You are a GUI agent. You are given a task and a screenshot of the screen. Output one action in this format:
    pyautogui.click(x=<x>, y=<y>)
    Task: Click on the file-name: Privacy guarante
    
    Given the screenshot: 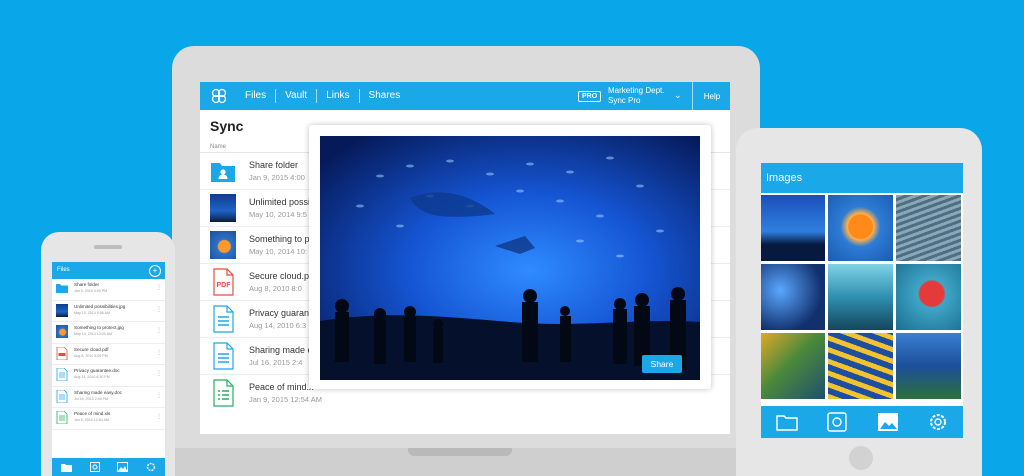 What is the action you would take?
    pyautogui.click(x=283, y=313)
    